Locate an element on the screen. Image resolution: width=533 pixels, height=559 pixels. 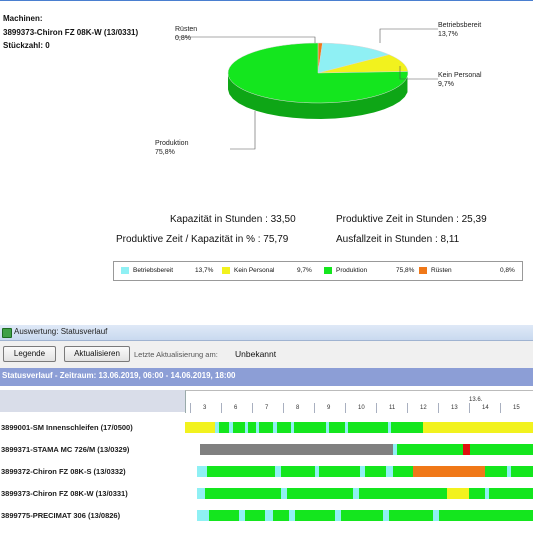
kpi-productive-ratio: Produktive Zeit / Kapazität in % : 75,79 is located at coordinates (202, 239).